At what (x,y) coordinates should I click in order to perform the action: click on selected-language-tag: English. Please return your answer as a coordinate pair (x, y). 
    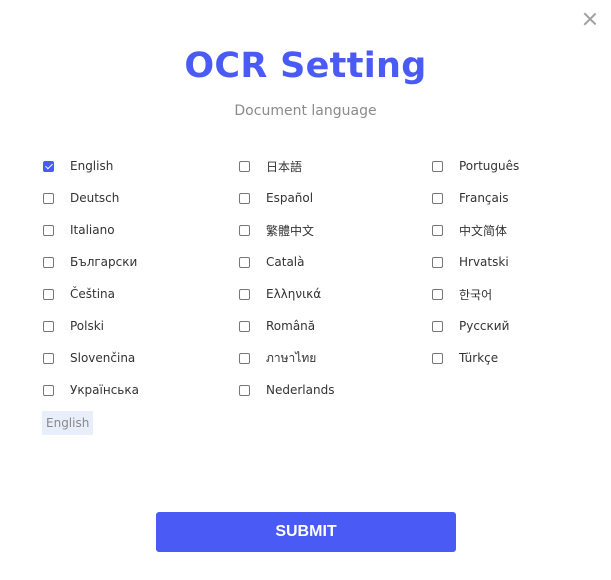
    Looking at the image, I should click on (68, 423).